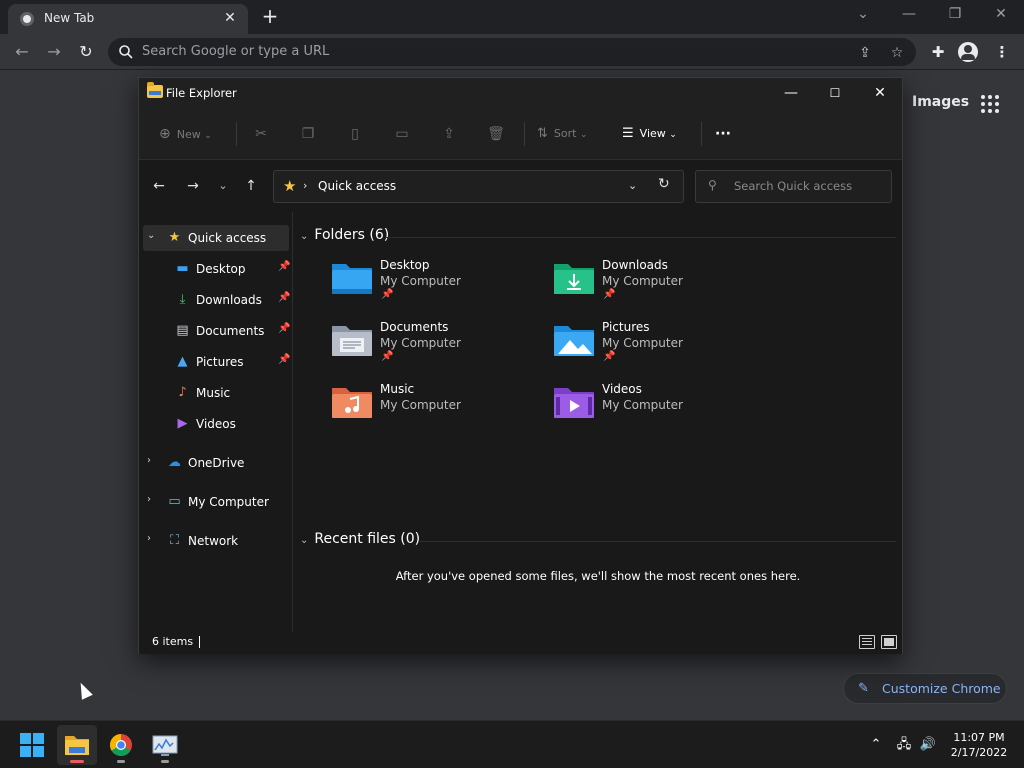 Image resolution: width=1024 pixels, height=768 pixels. Describe the element at coordinates (223, 186) in the screenshot. I see `recent-locations-button: ⌄` at that location.